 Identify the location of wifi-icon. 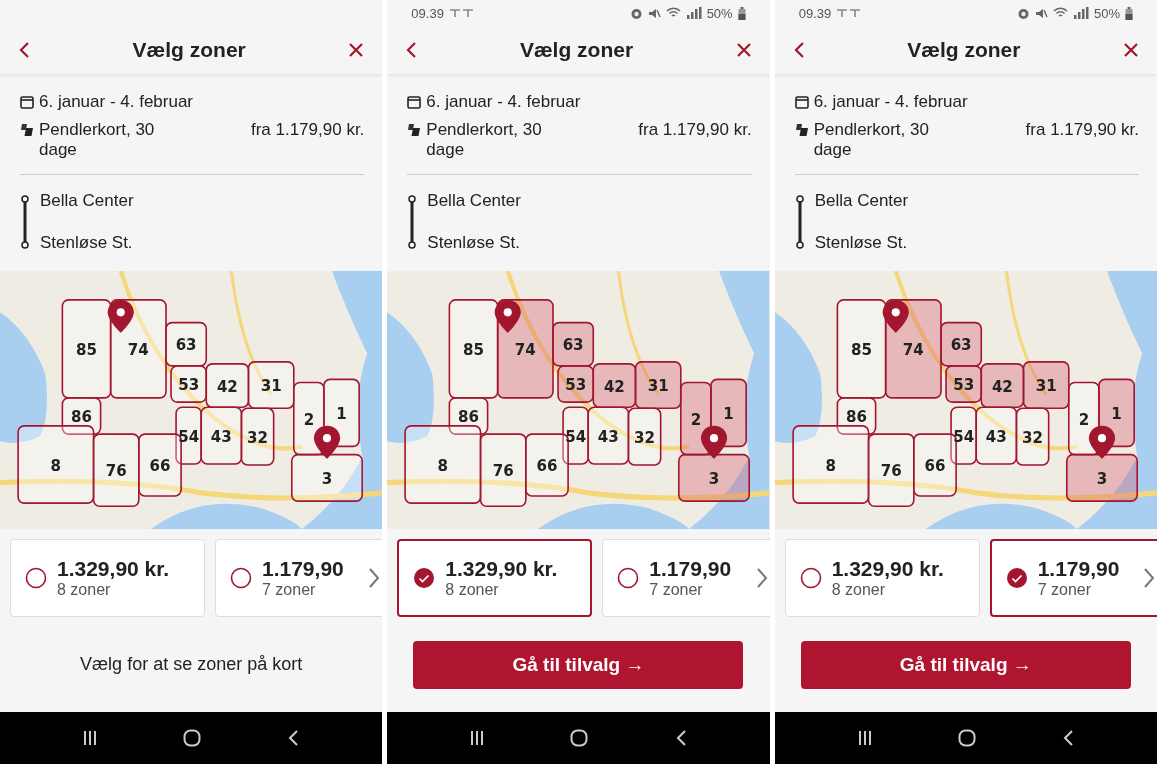
(1060, 13).